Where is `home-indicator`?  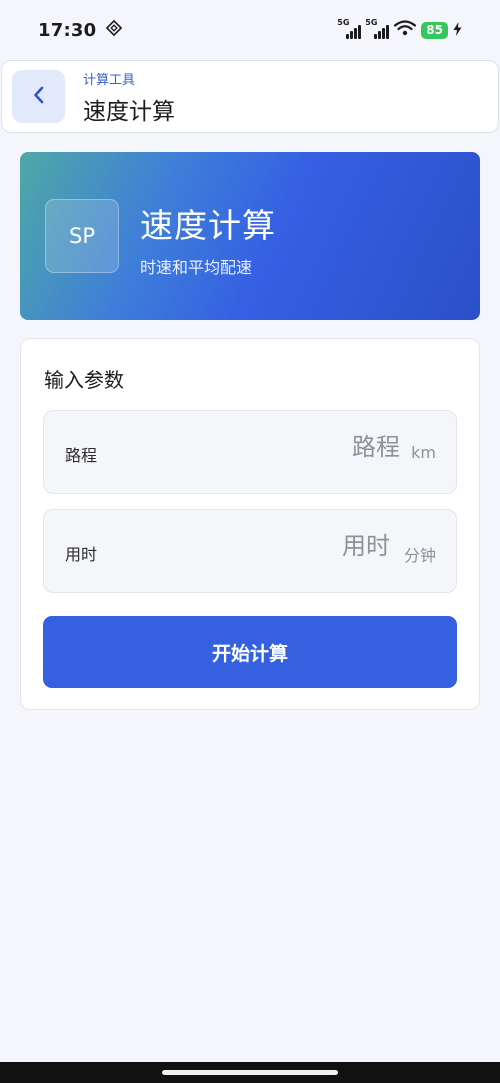 home-indicator is located at coordinates (250, 1072).